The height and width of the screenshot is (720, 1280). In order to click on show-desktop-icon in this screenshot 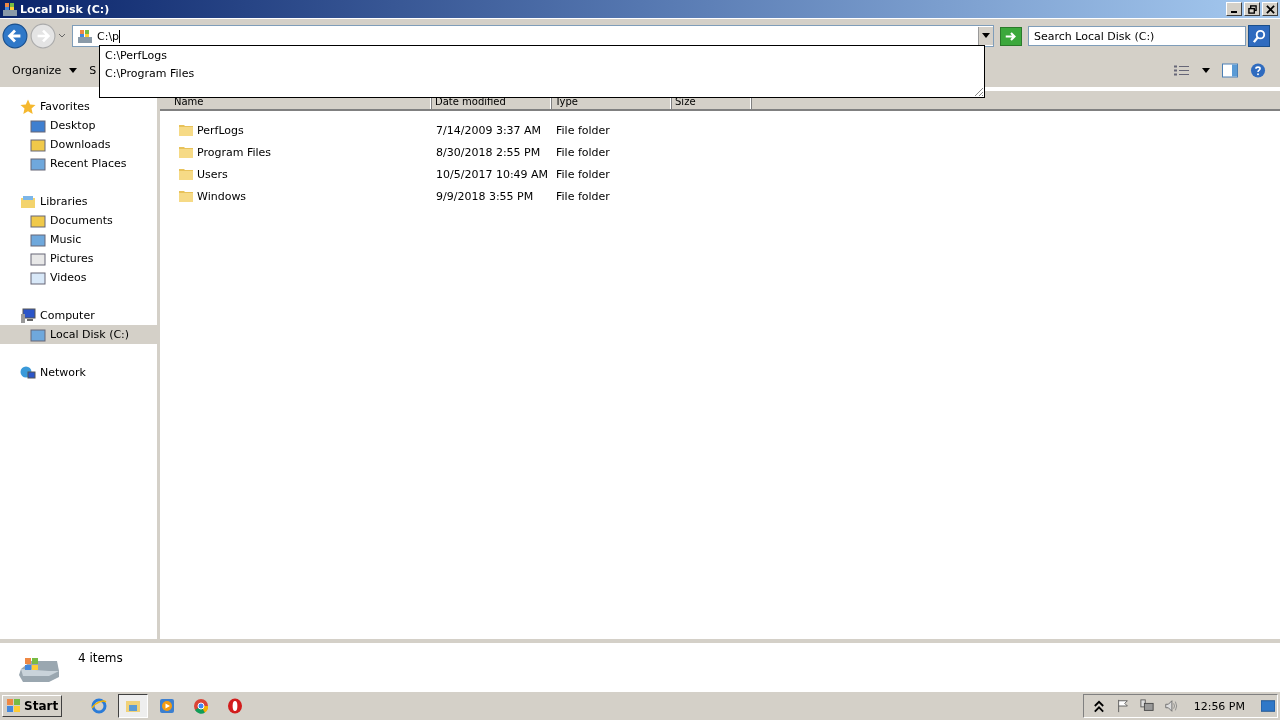, I will do `click(1268, 706)`.